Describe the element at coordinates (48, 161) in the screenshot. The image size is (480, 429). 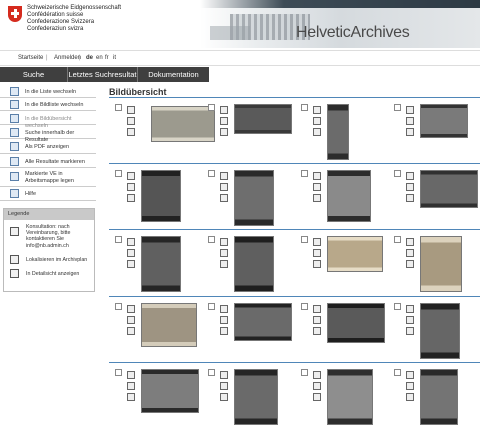
I see `sidebar-item-mark-all: Alle Resultate markieren` at that location.